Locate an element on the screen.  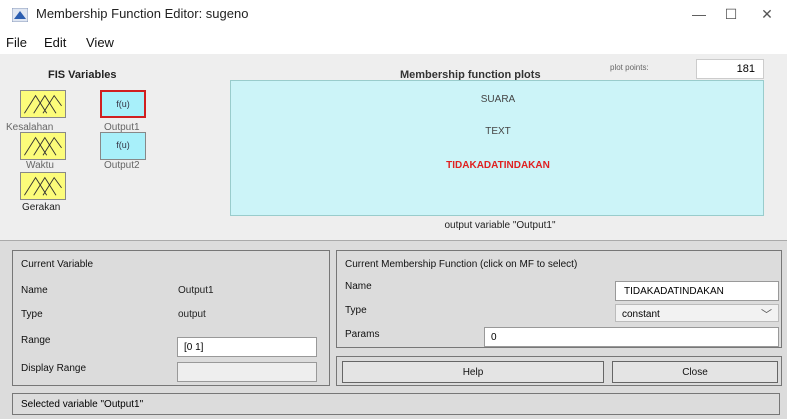
cv-display-range-label: Display Range is located at coordinates (54, 368).